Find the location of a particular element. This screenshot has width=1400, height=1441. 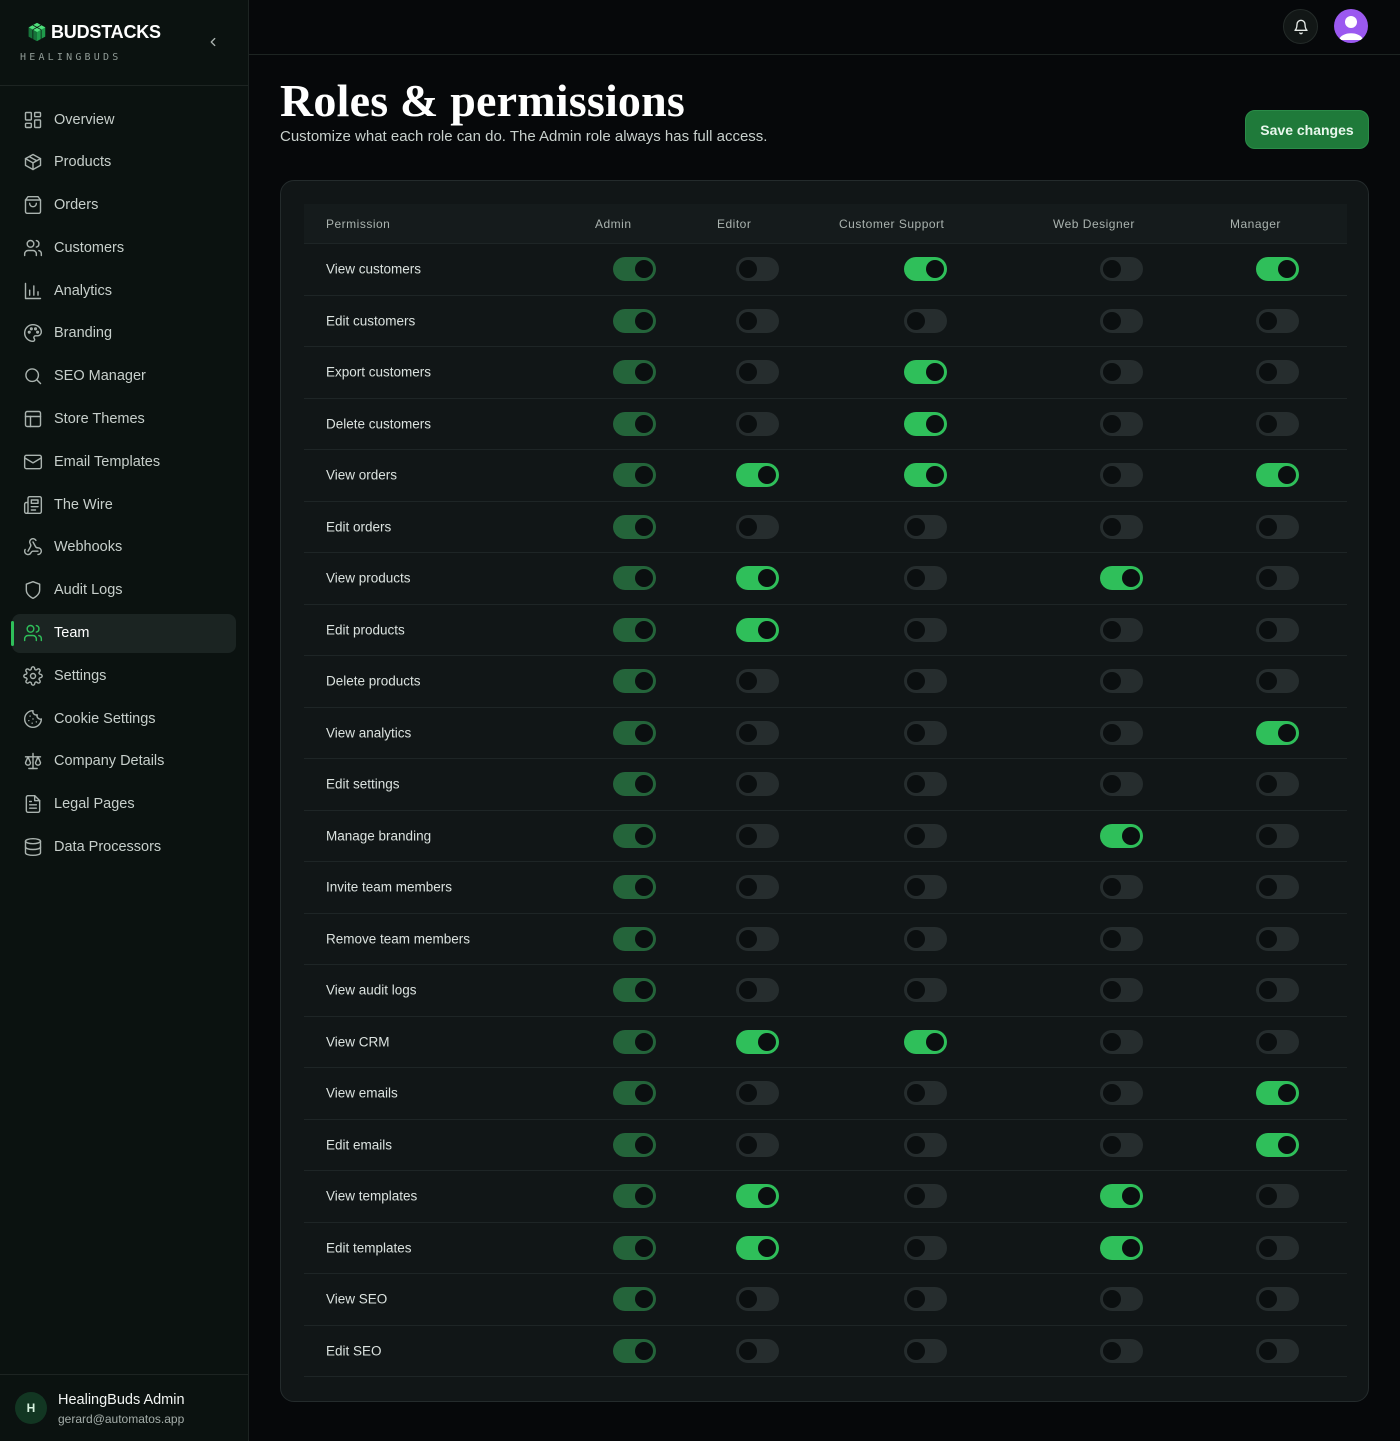

sidebar-item-team: Team is located at coordinates (123, 633).